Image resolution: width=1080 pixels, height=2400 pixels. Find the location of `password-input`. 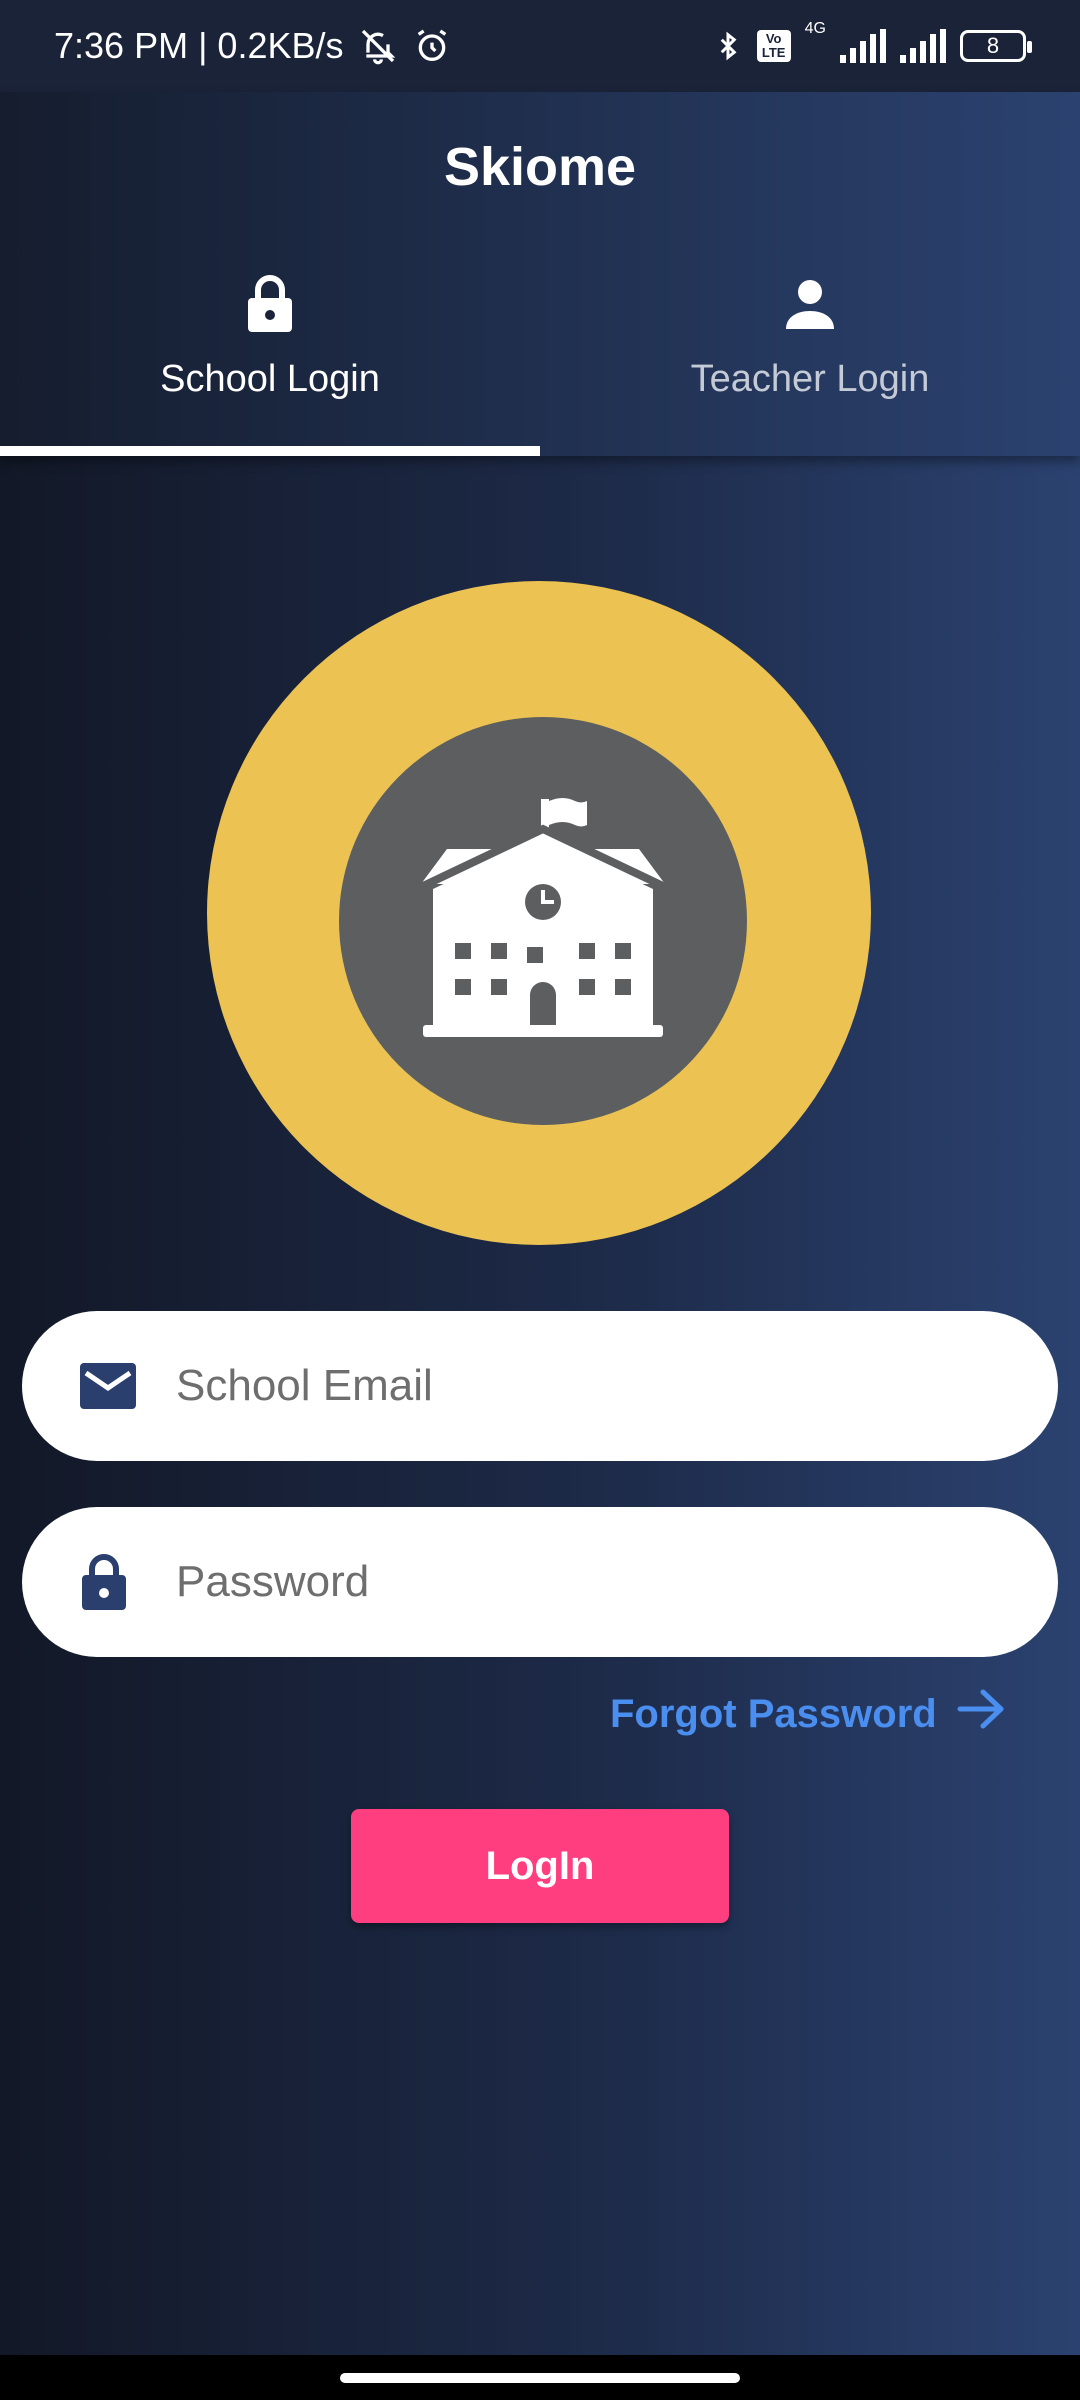

password-input is located at coordinates (596, 1582).